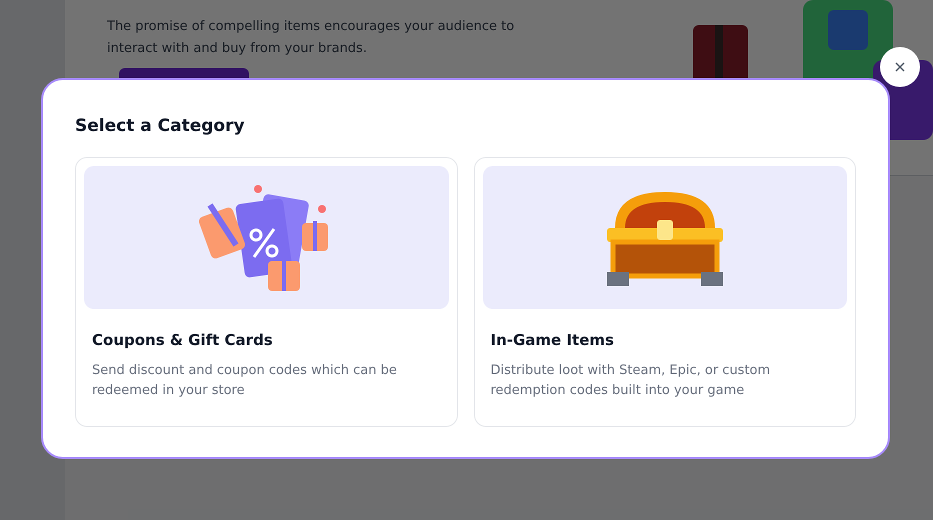 This screenshot has height=520, width=933. What do you see at coordinates (182, 340) in the screenshot?
I see `category-title: Coupons & Gift Cards` at bounding box center [182, 340].